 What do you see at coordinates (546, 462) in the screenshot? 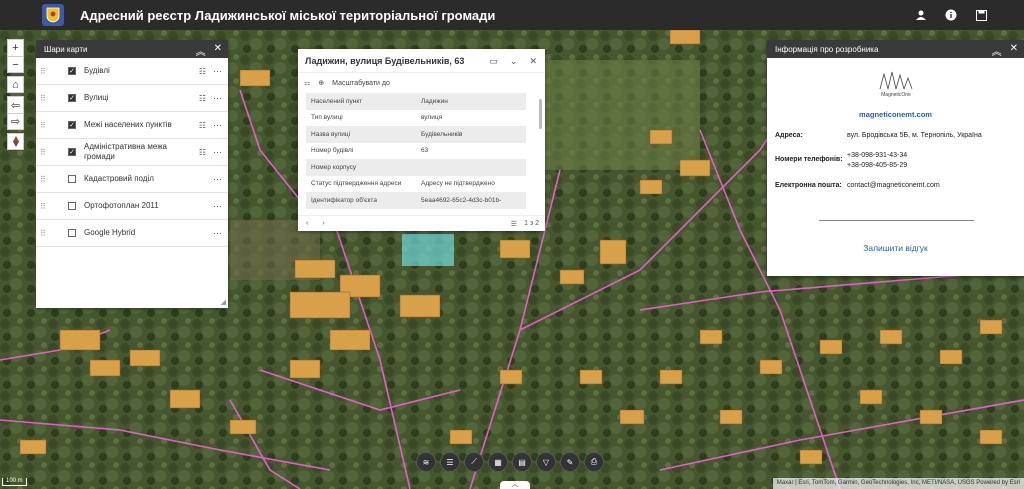
I see `filter-icon: ▽` at bounding box center [546, 462].